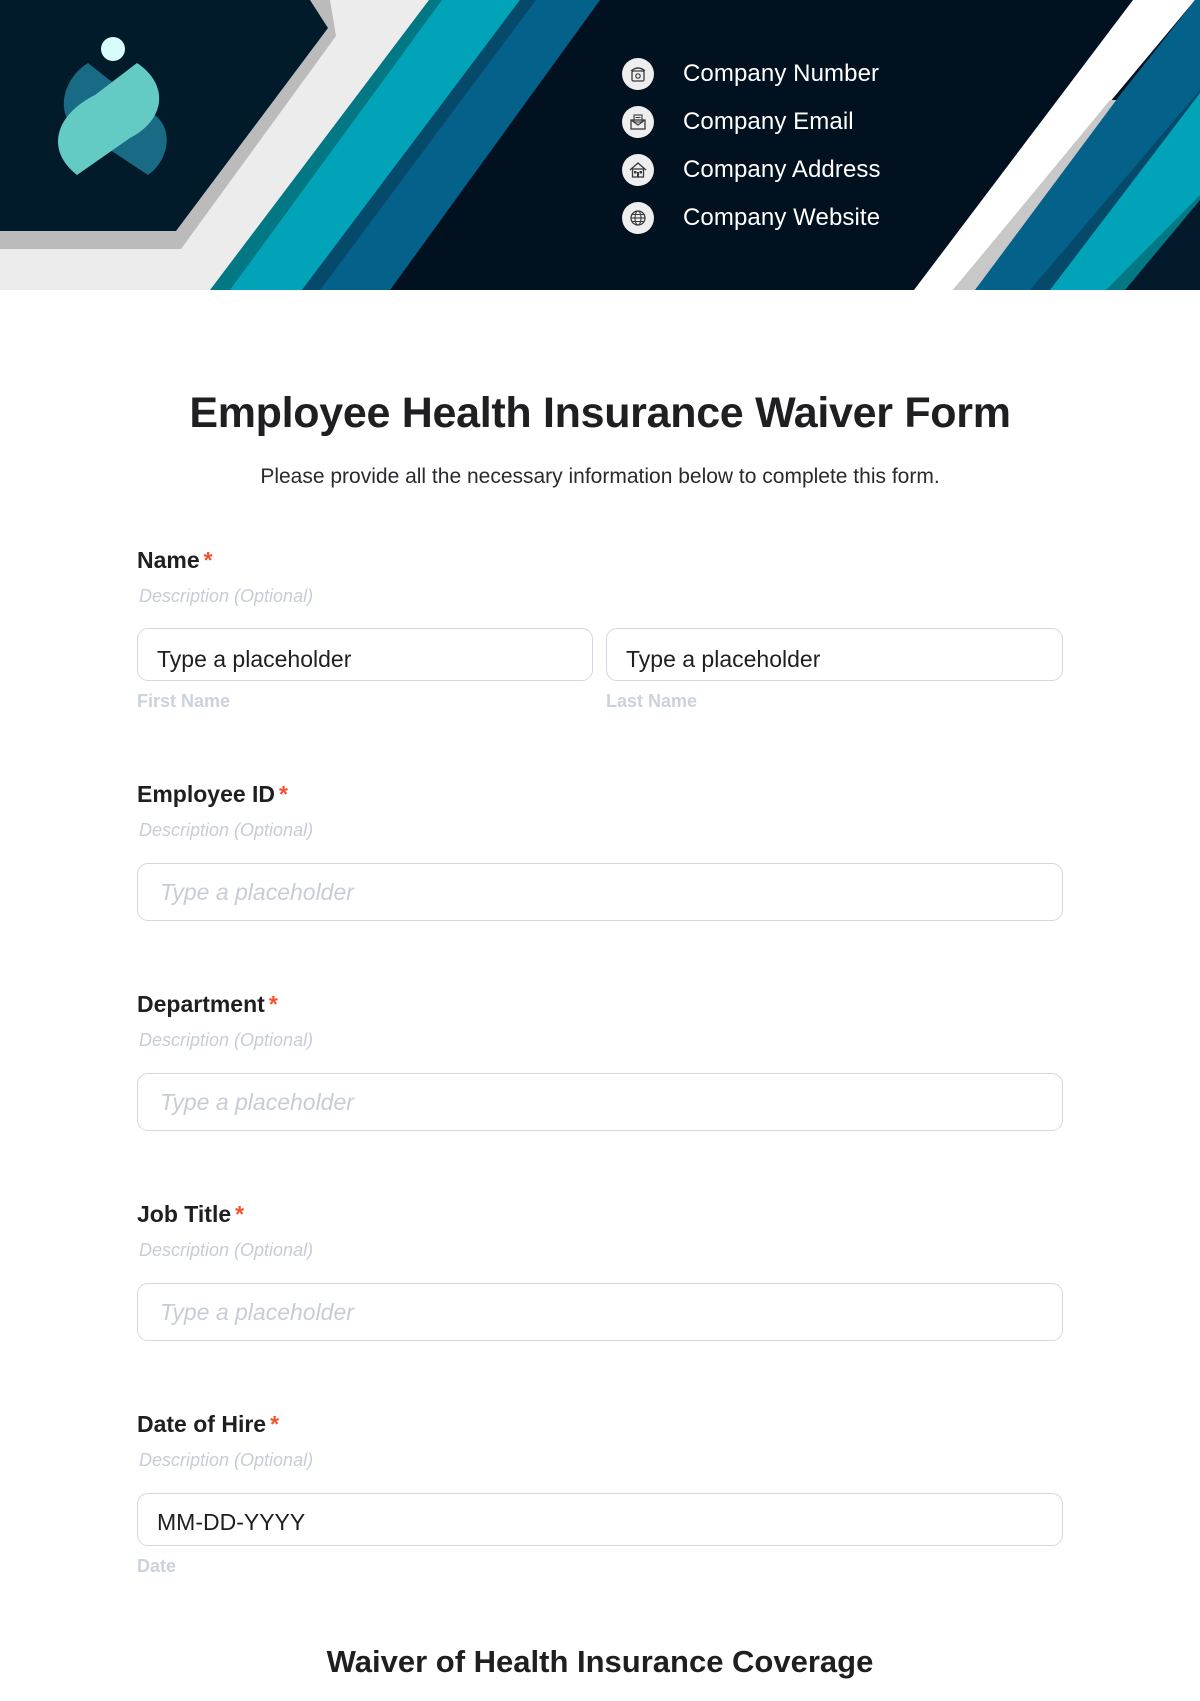  I want to click on contact-item-website: Company Website, so click(751, 218).